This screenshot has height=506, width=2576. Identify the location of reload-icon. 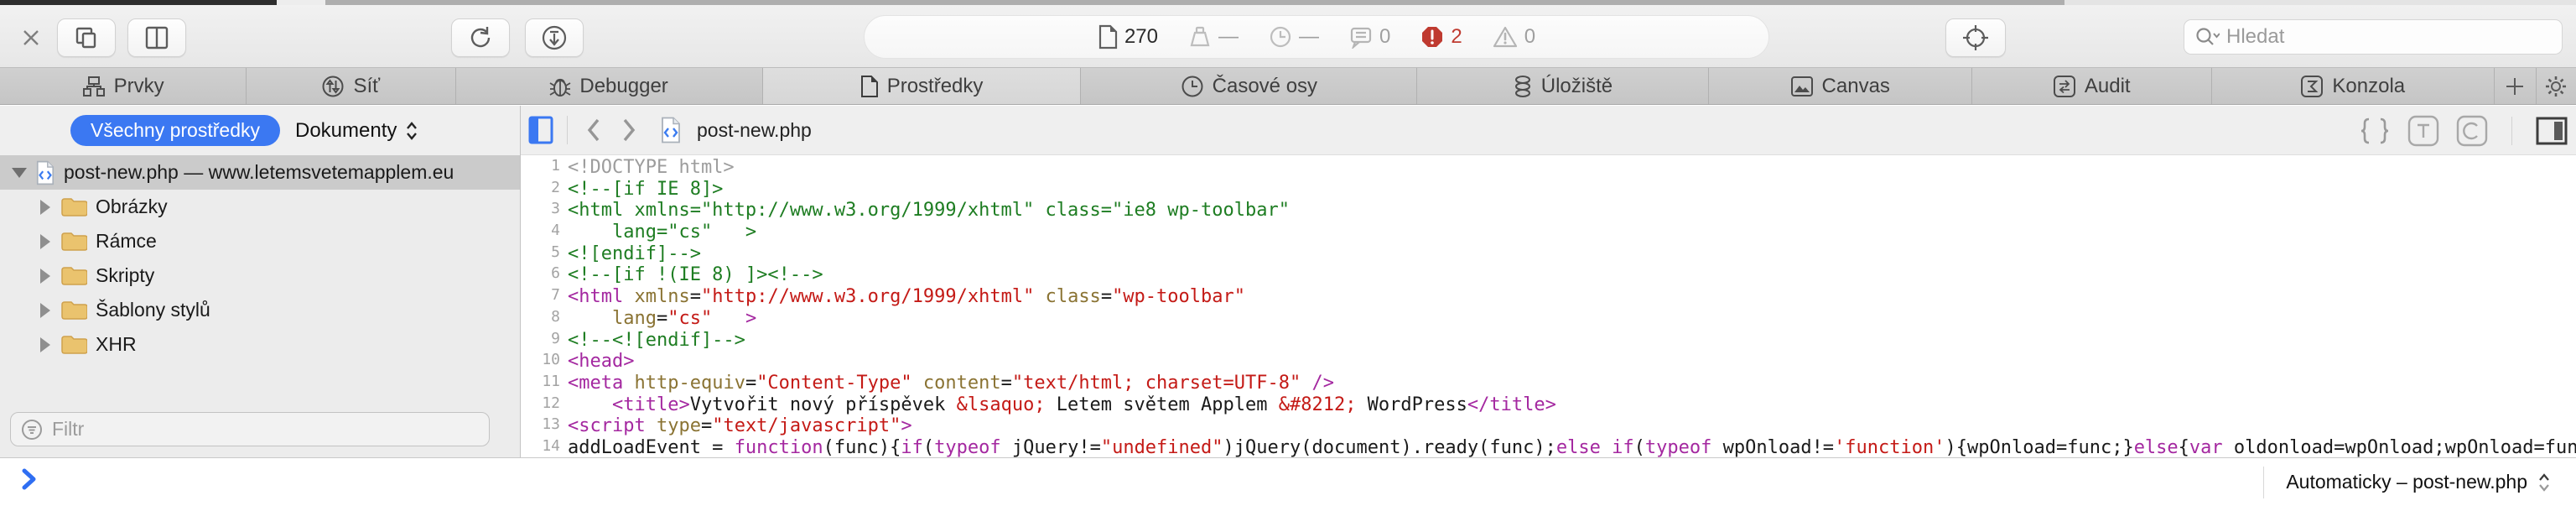
(480, 37).